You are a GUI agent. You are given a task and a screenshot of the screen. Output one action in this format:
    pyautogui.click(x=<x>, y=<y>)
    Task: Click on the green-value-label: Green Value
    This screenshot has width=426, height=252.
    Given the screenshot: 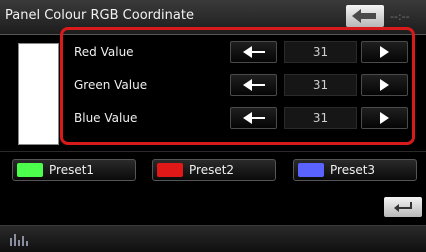 What is the action you would take?
    pyautogui.click(x=111, y=85)
    